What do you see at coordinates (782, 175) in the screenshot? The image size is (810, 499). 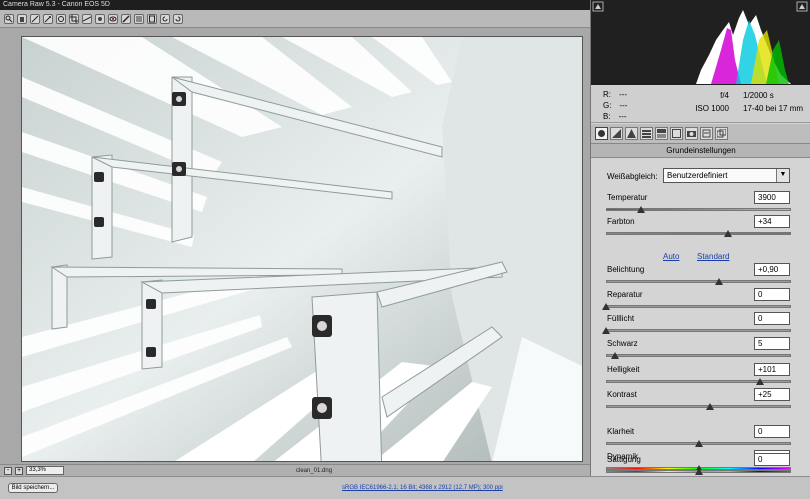 I see `chevron-down-icon: ▼` at bounding box center [782, 175].